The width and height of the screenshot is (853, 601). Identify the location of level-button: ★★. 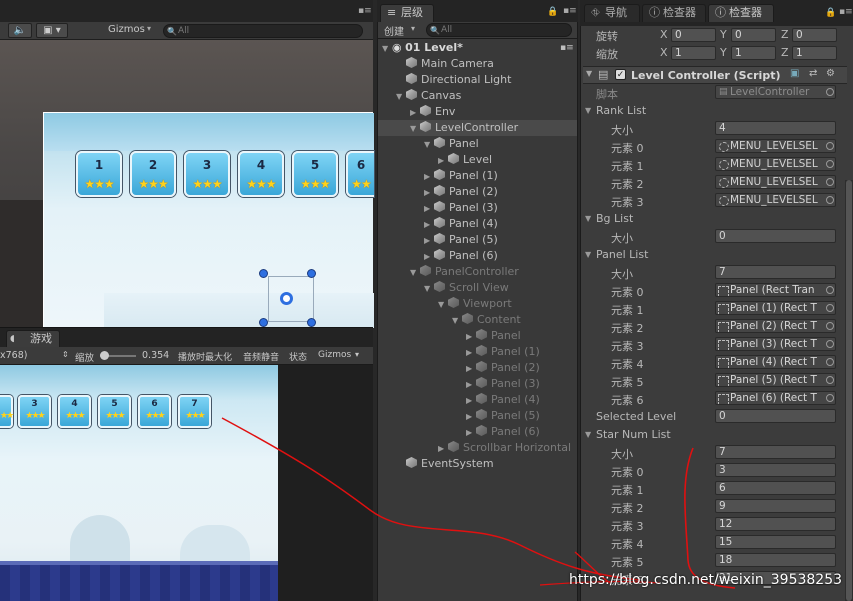
(7, 411).